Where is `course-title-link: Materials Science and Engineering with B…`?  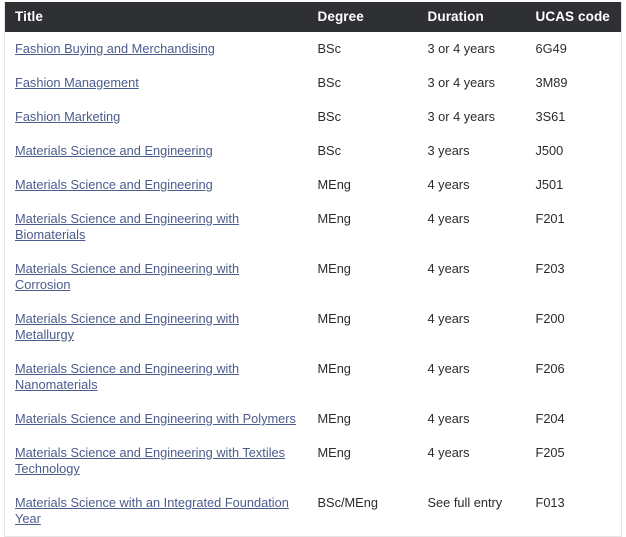
course-title-link: Materials Science and Engineering with B… is located at coordinates (127, 226).